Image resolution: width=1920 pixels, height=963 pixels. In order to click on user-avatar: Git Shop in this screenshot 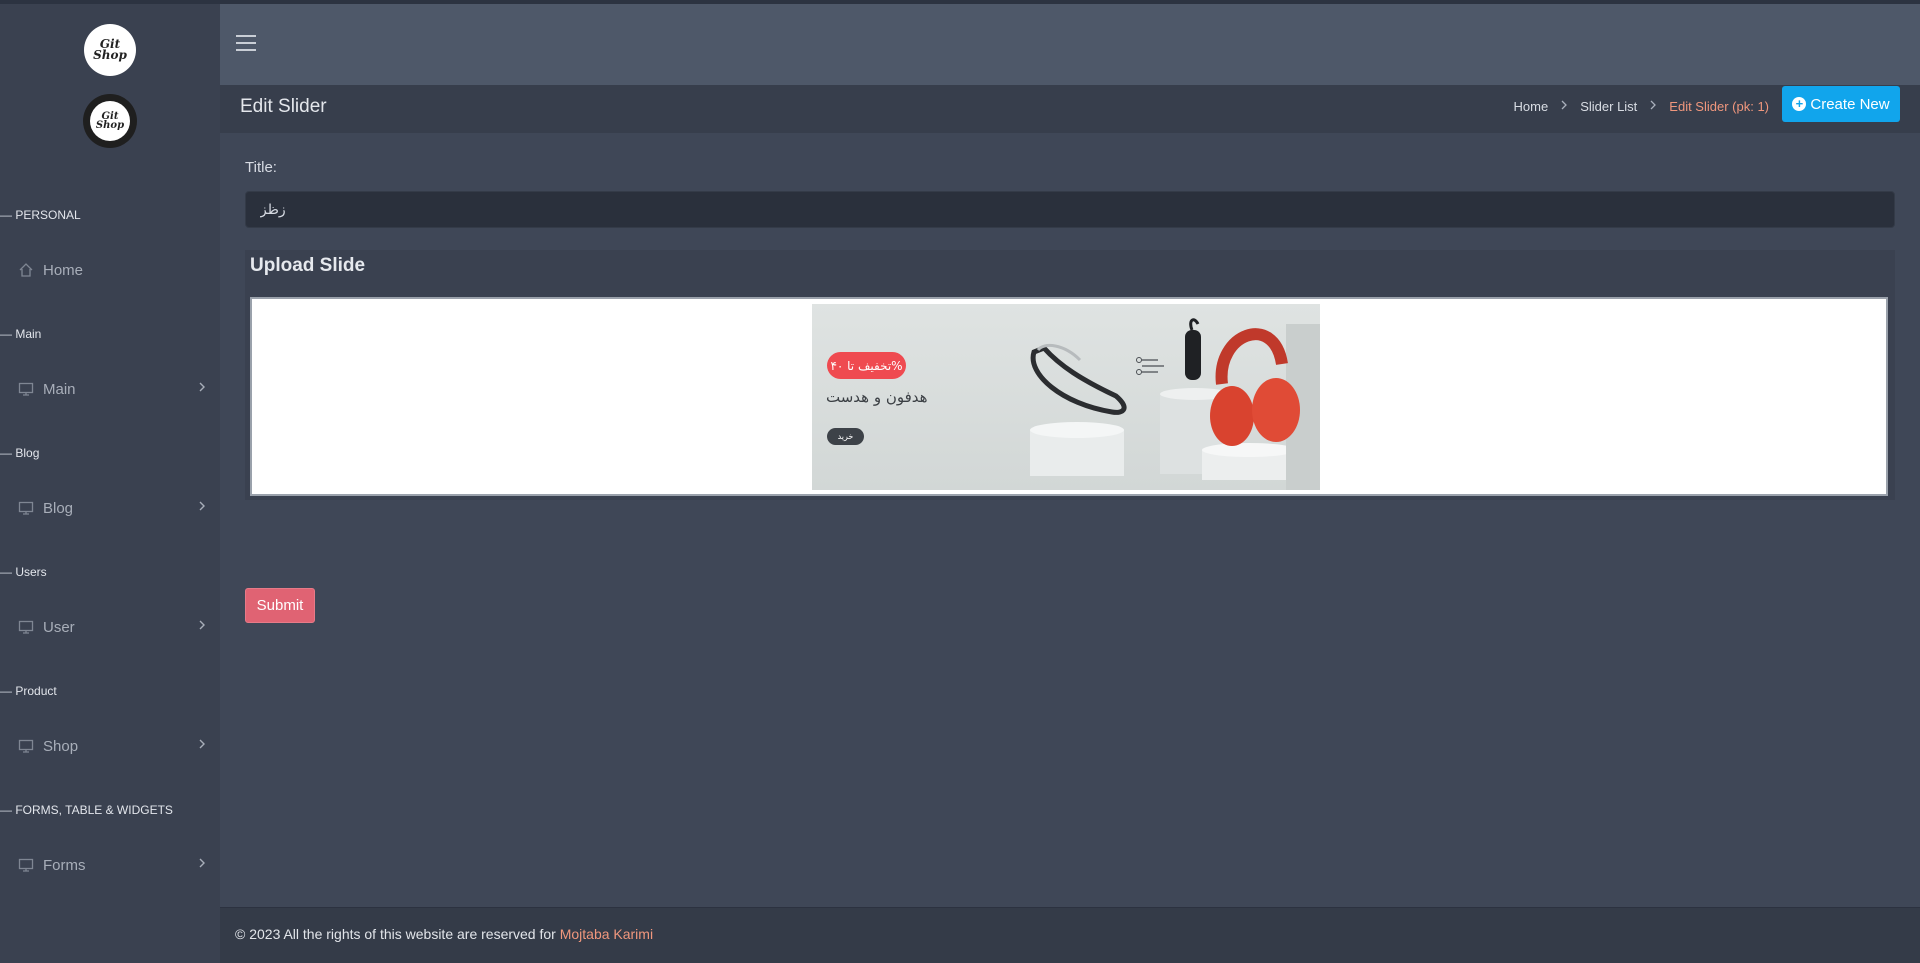, I will do `click(110, 121)`.